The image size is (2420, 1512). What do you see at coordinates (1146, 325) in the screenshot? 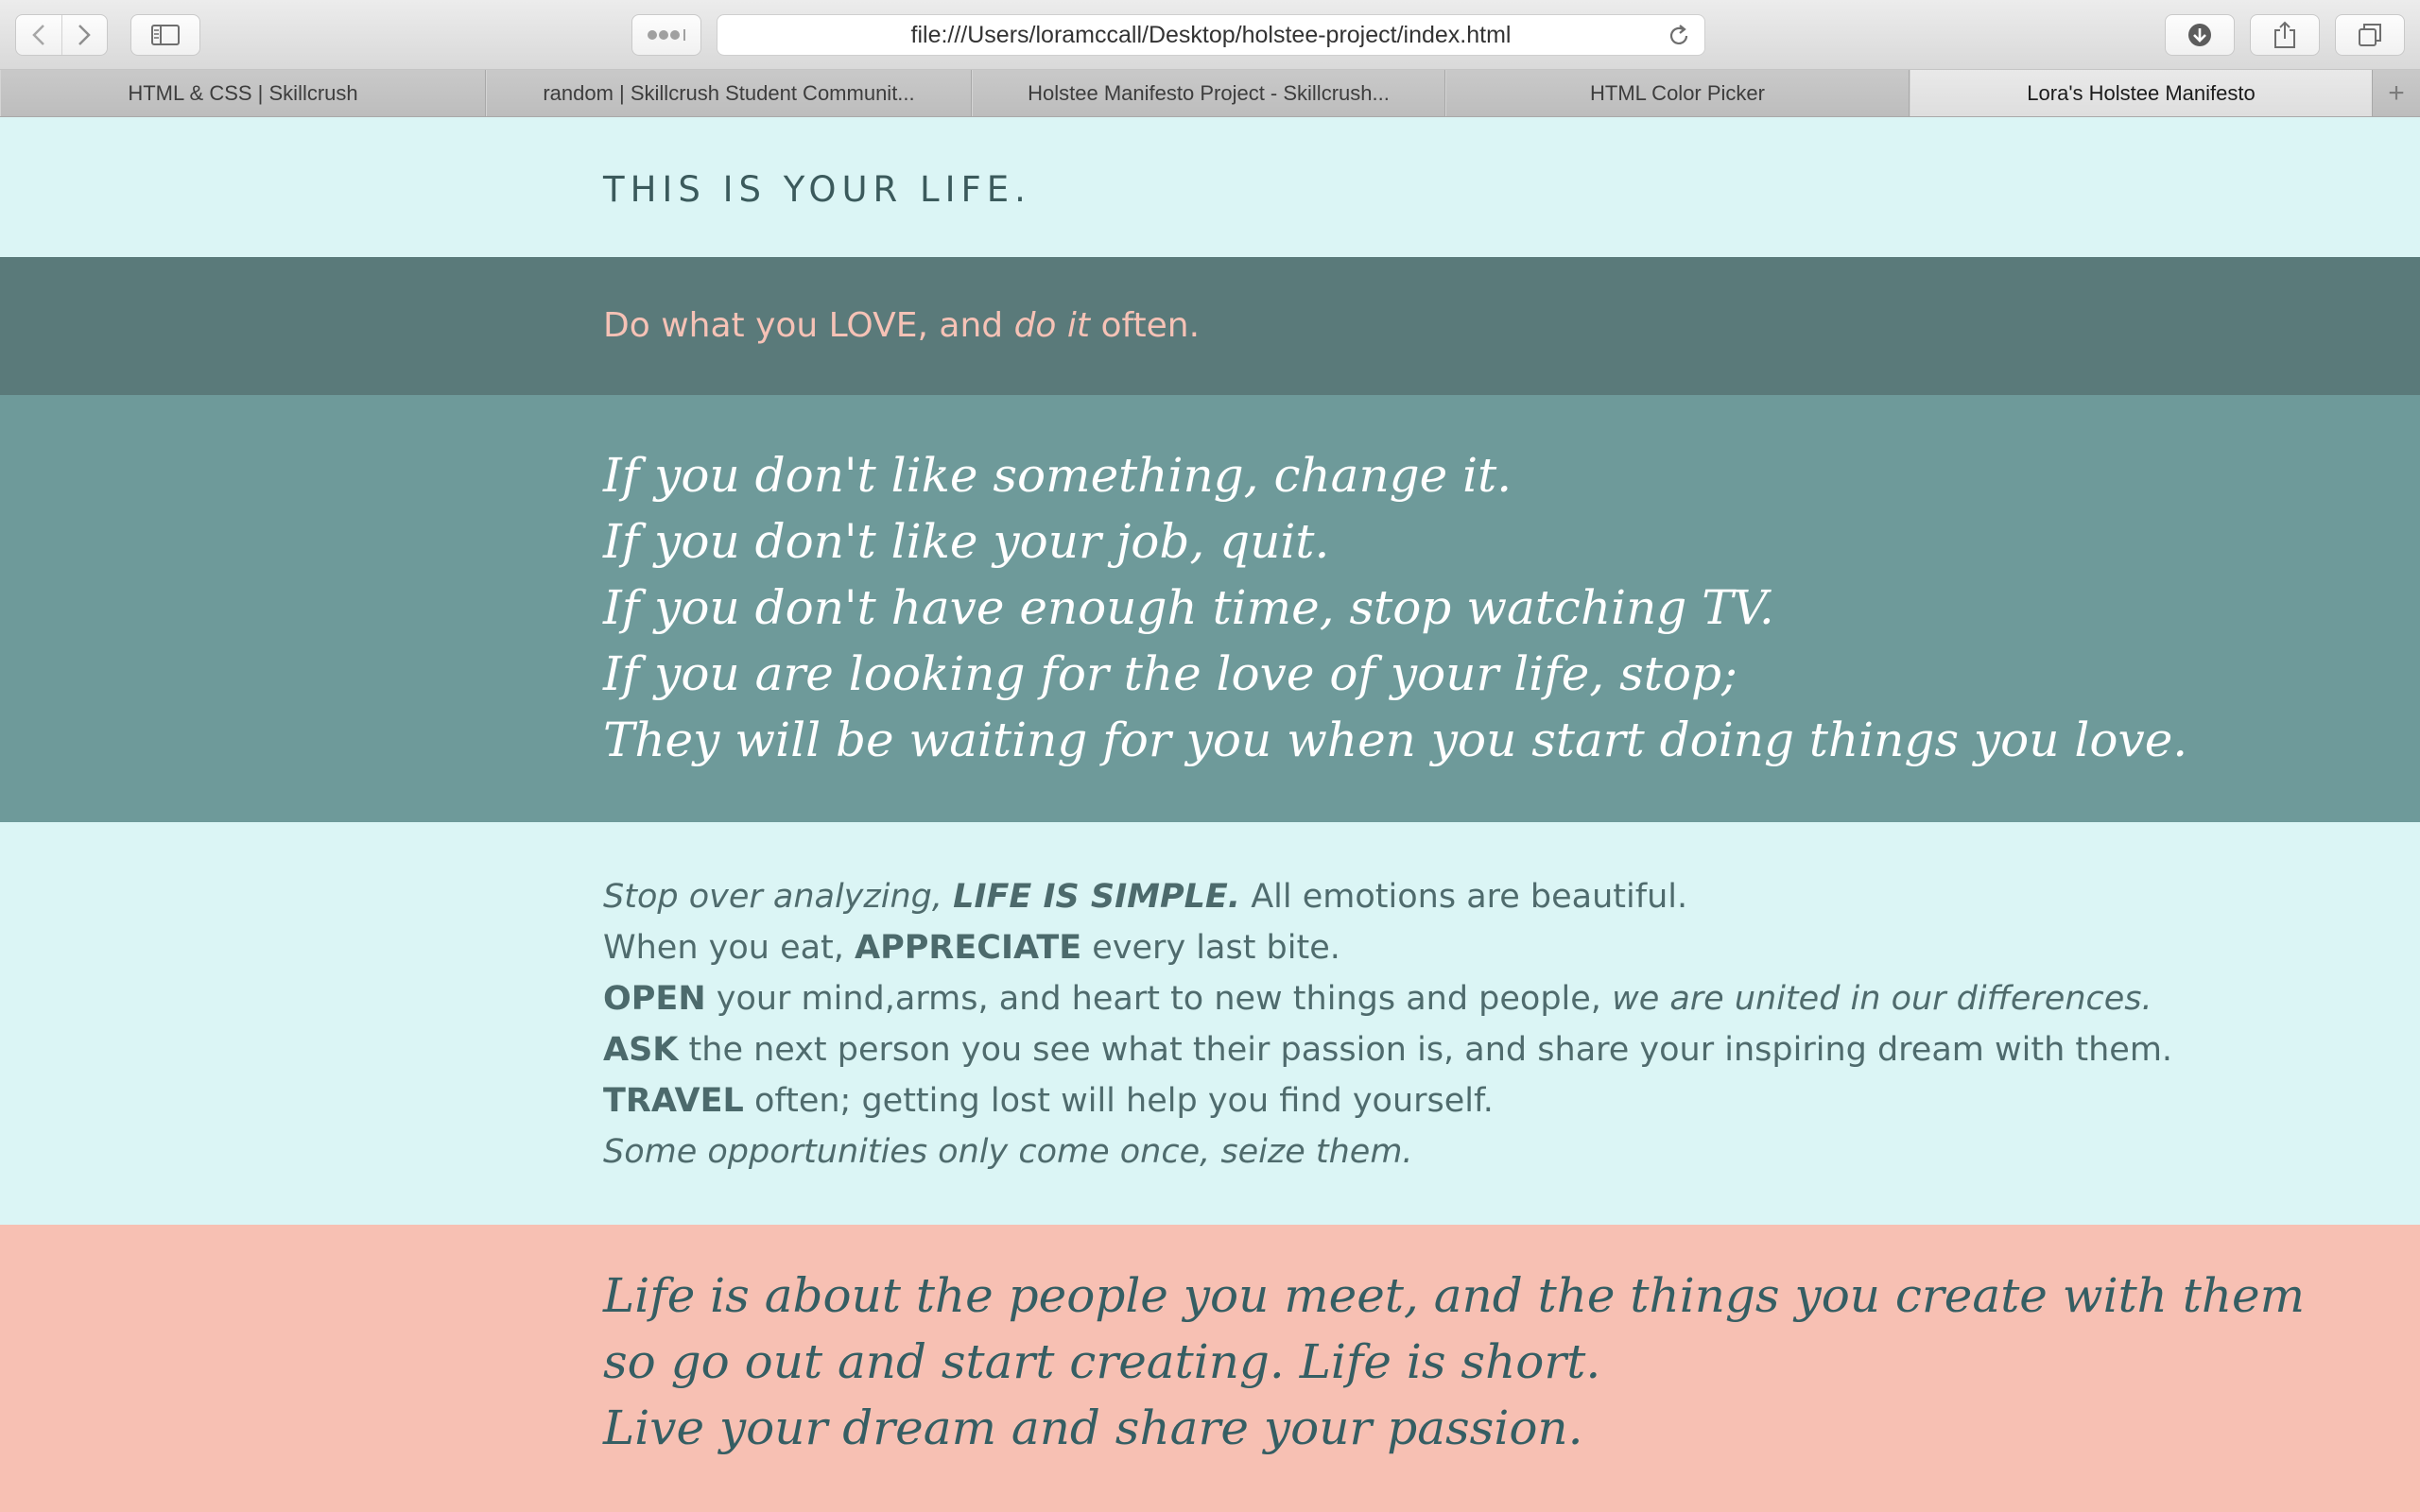
I see `love-text-end: often.` at bounding box center [1146, 325].